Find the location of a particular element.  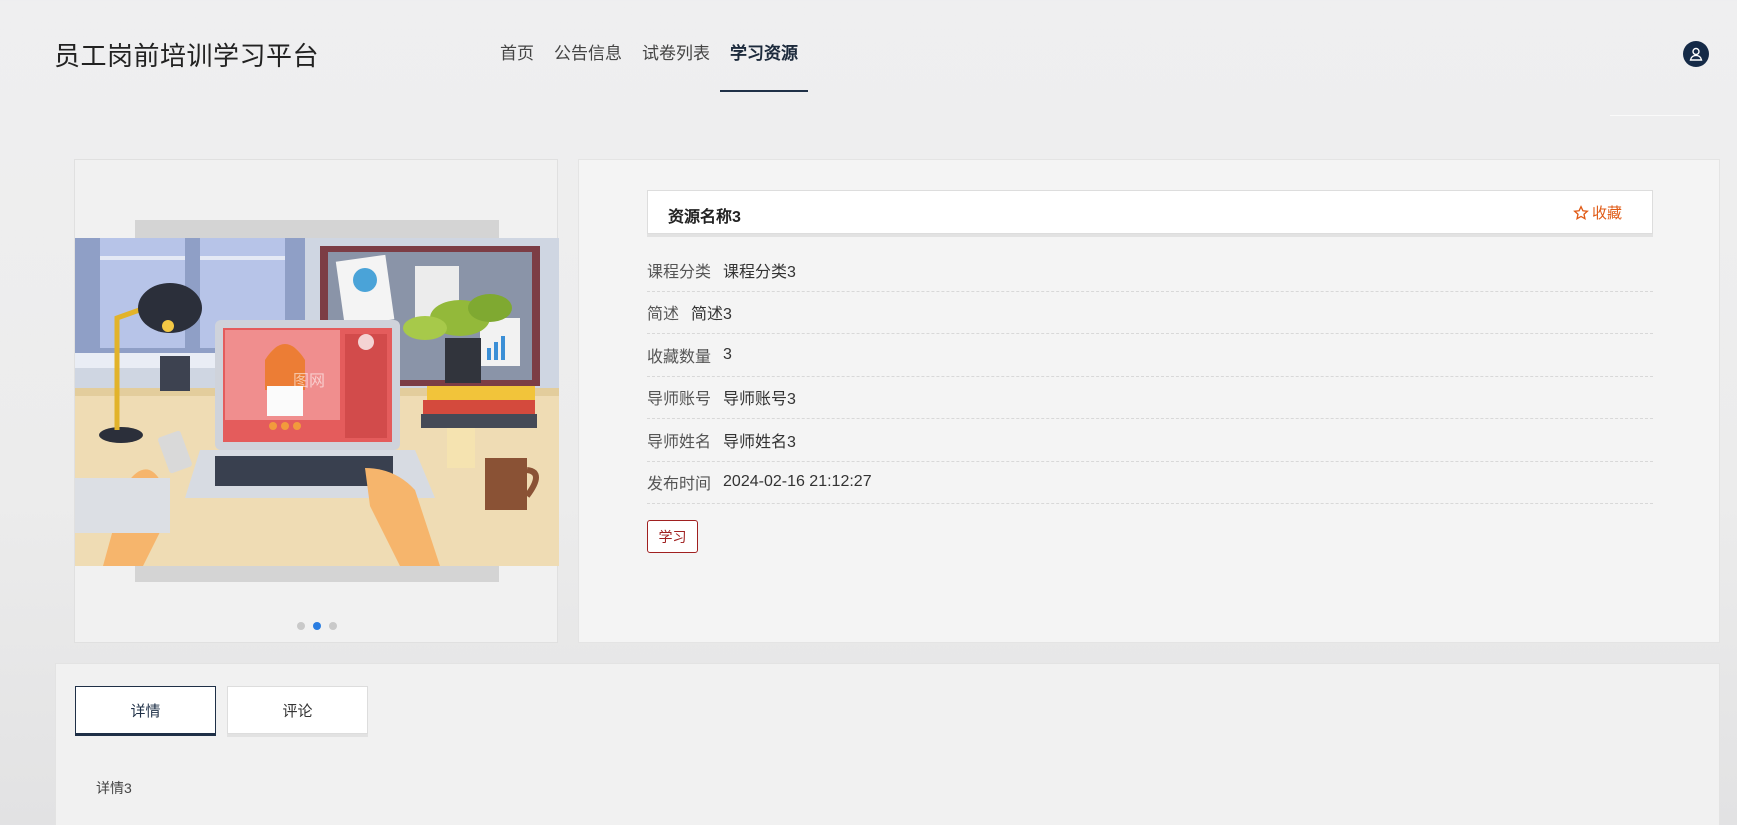

main-nav: 首页 公告信息 试卷列表 学习资源 is located at coordinates (664, 67).